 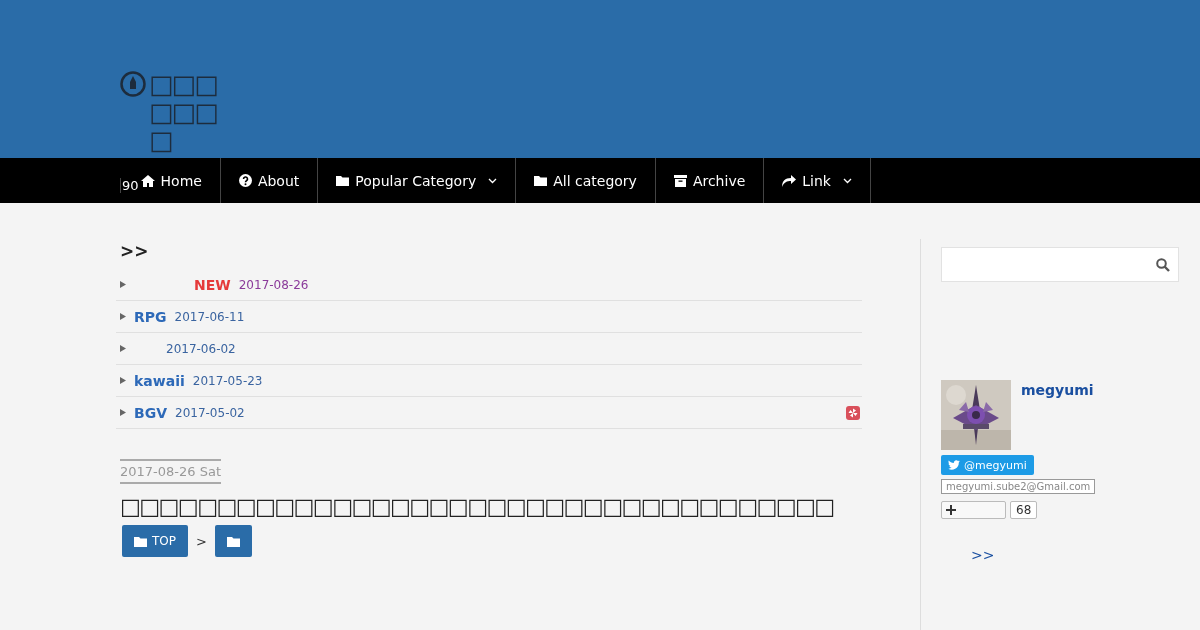 I want to click on nav-item: Popular Category, so click(x=416, y=180).